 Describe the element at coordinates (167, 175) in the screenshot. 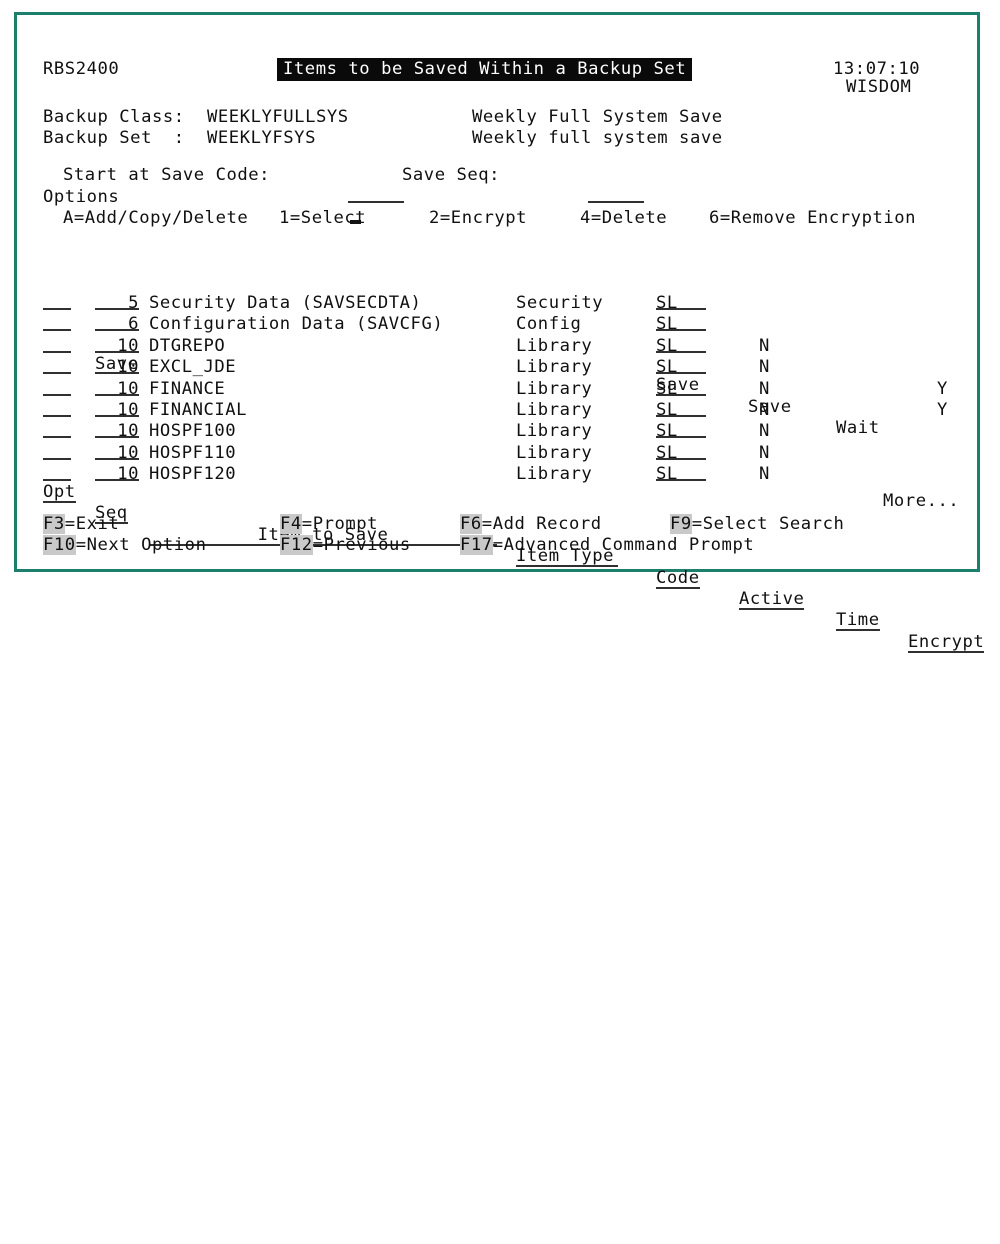

I see `start-at-save-code-label: Start at Save Code:` at that location.